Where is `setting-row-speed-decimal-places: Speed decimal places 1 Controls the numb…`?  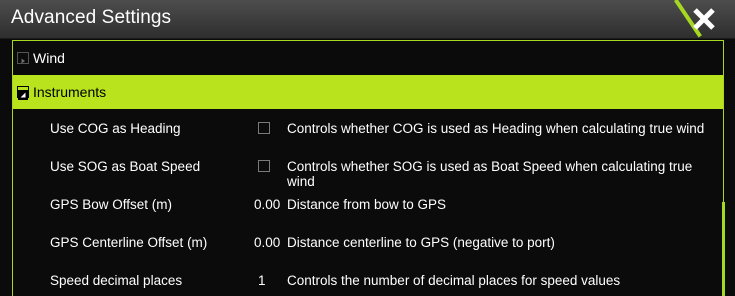
setting-row-speed-decimal-places: Speed decimal places 1 Controls the numb… is located at coordinates (368, 279).